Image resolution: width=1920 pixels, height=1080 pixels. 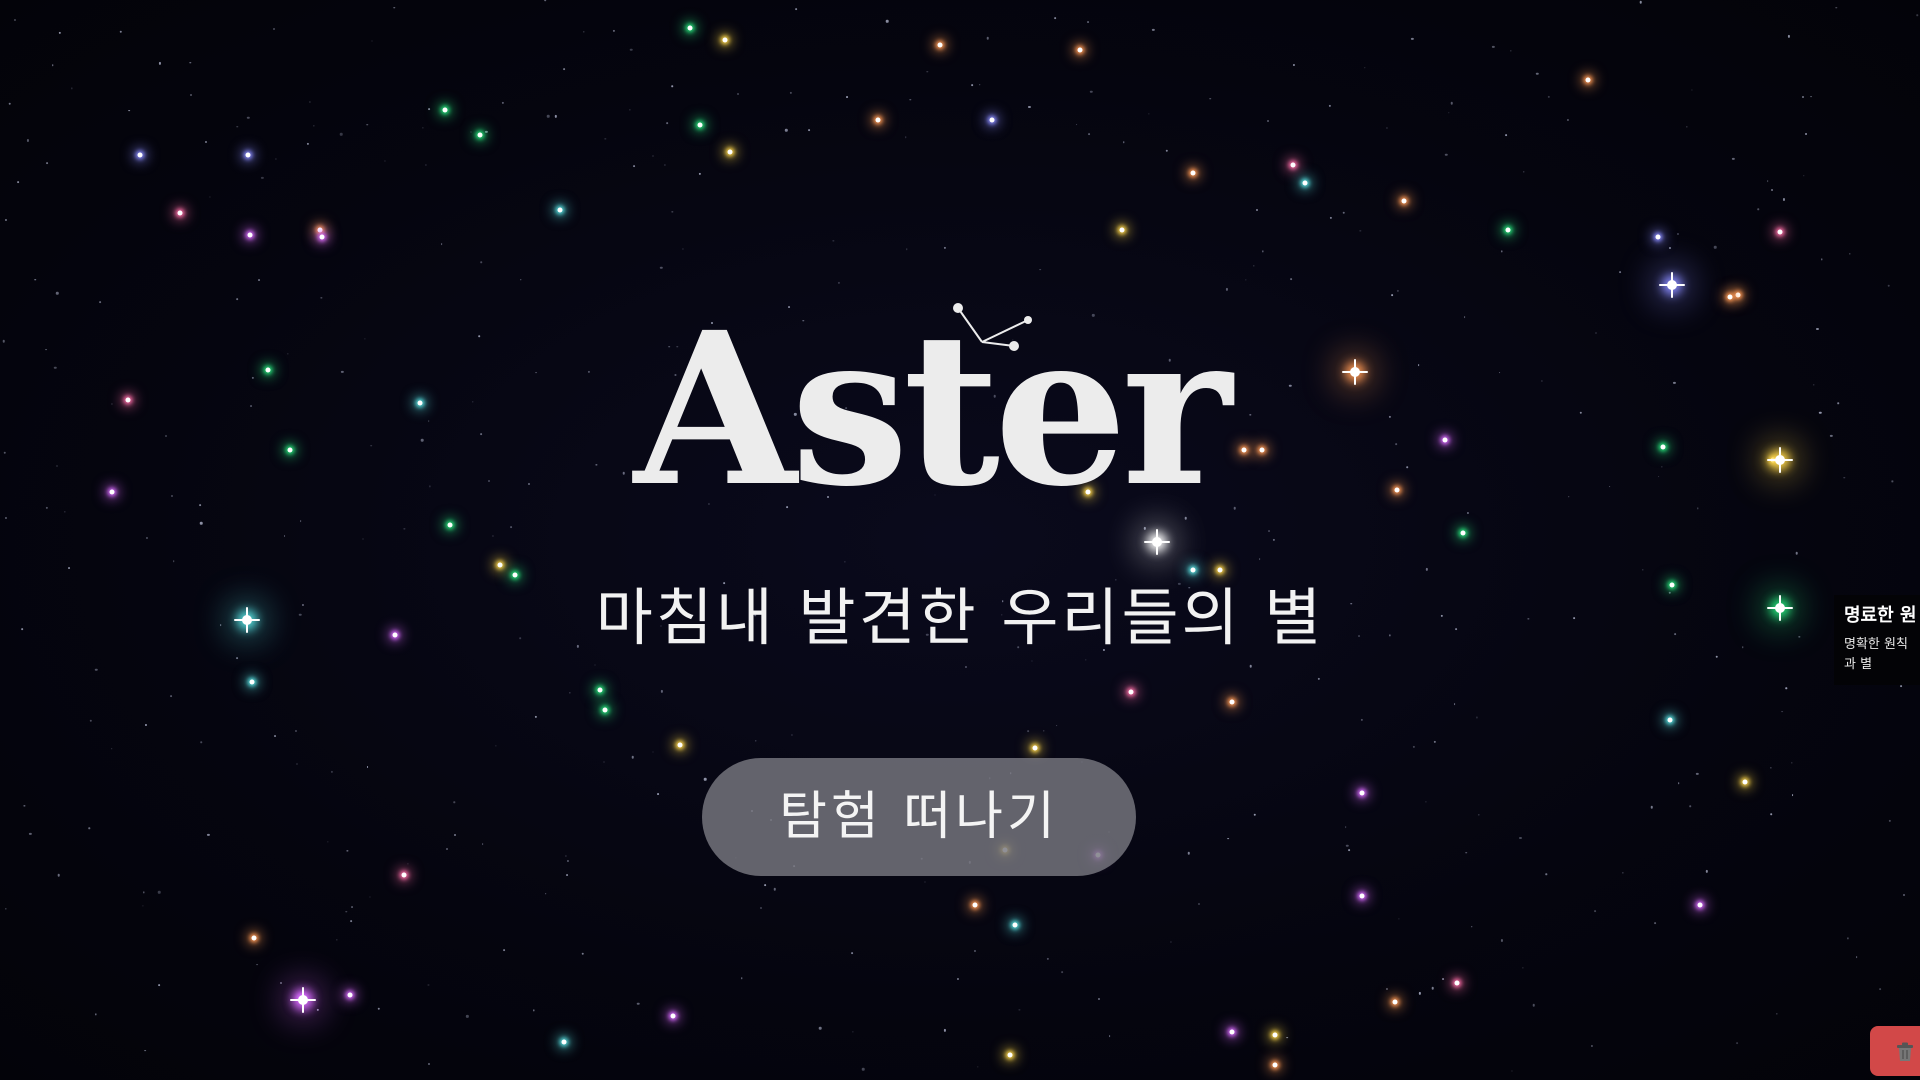 I want to click on trash-button, so click(x=1895, y=1051).